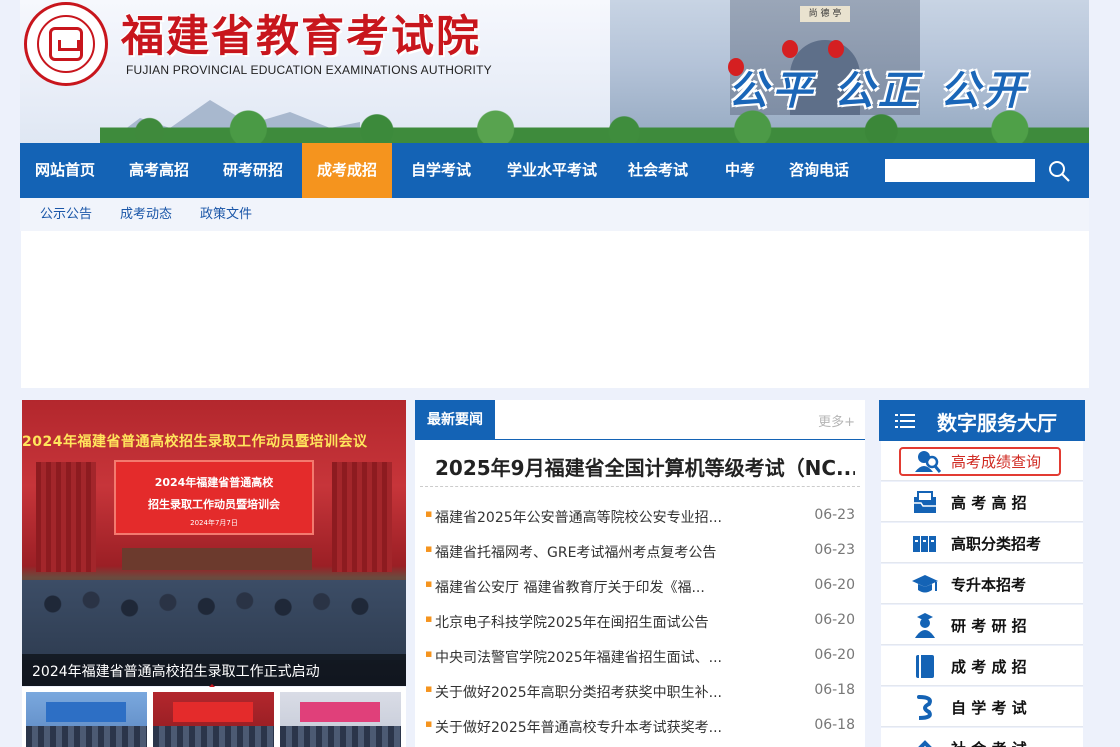 The image size is (1120, 747). Describe the element at coordinates (836, 420) in the screenshot. I see `news-more-link: 更多+` at that location.